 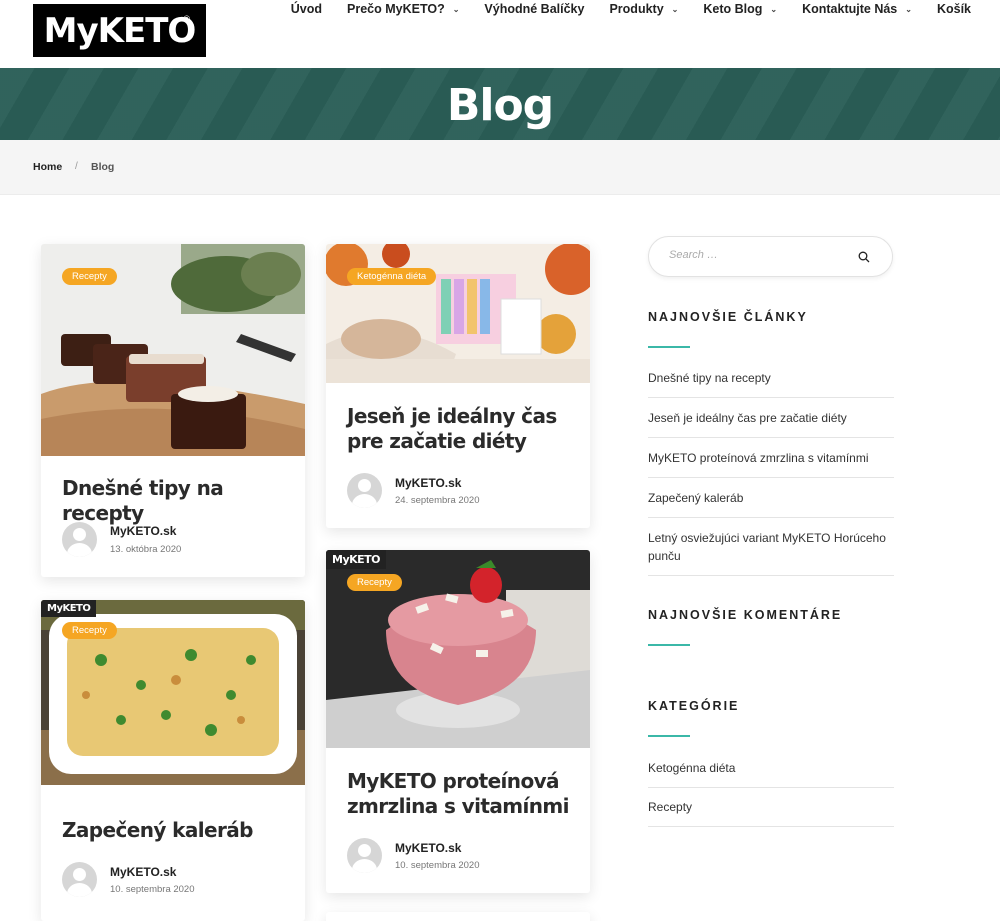 I want to click on nav-label: Úvod, so click(x=306, y=8).